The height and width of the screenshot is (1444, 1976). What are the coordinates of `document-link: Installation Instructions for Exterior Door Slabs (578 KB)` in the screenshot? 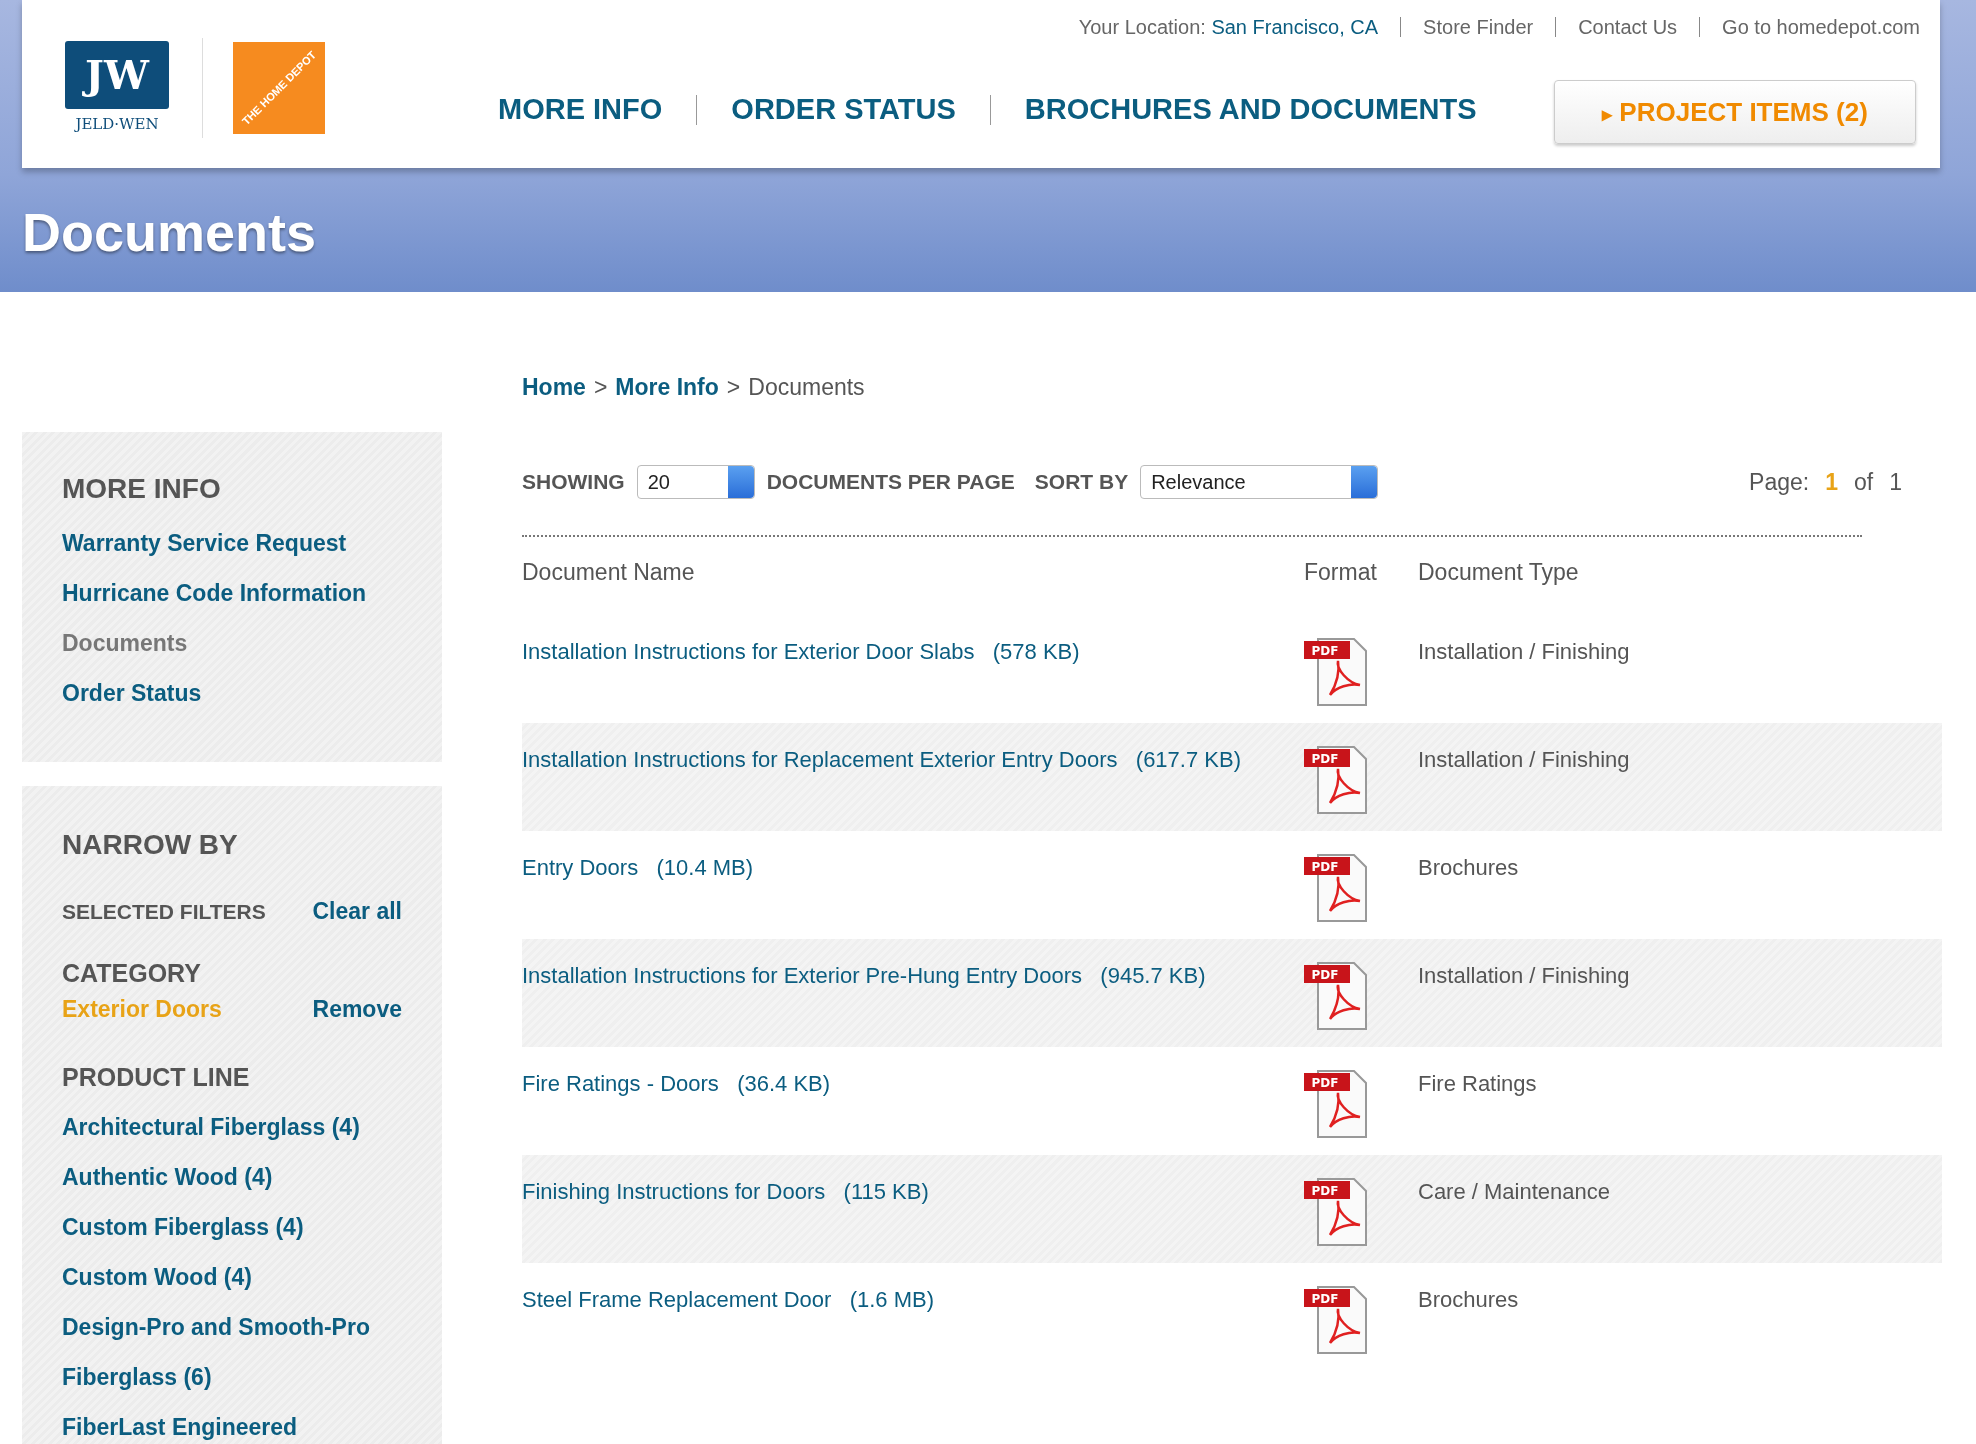 It's located at (801, 651).